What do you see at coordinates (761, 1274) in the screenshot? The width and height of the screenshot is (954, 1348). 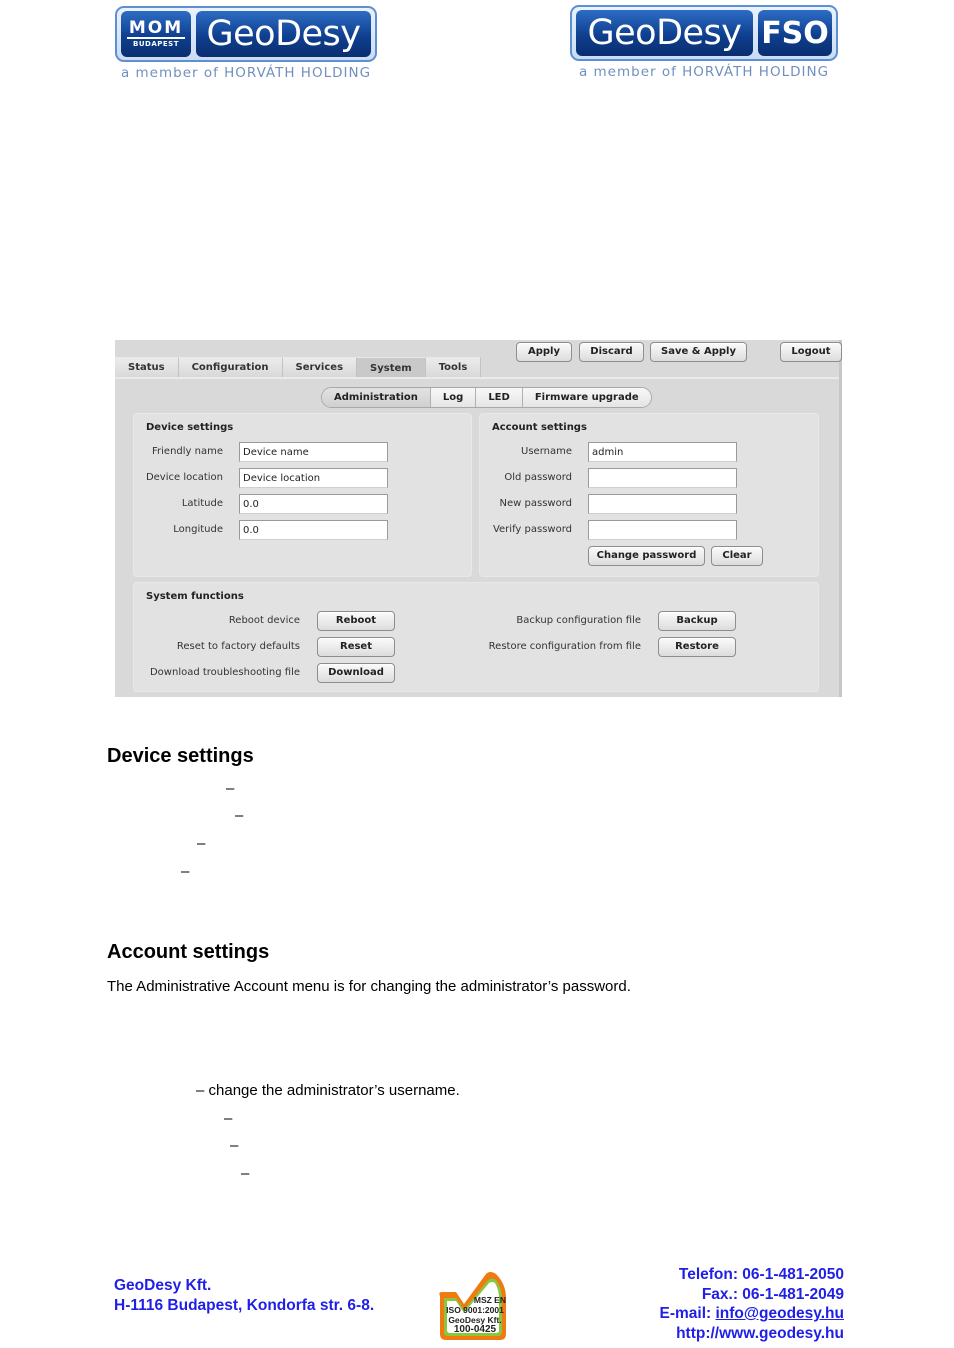 I see `phone-number: Telefon: 06-1-481-2050` at bounding box center [761, 1274].